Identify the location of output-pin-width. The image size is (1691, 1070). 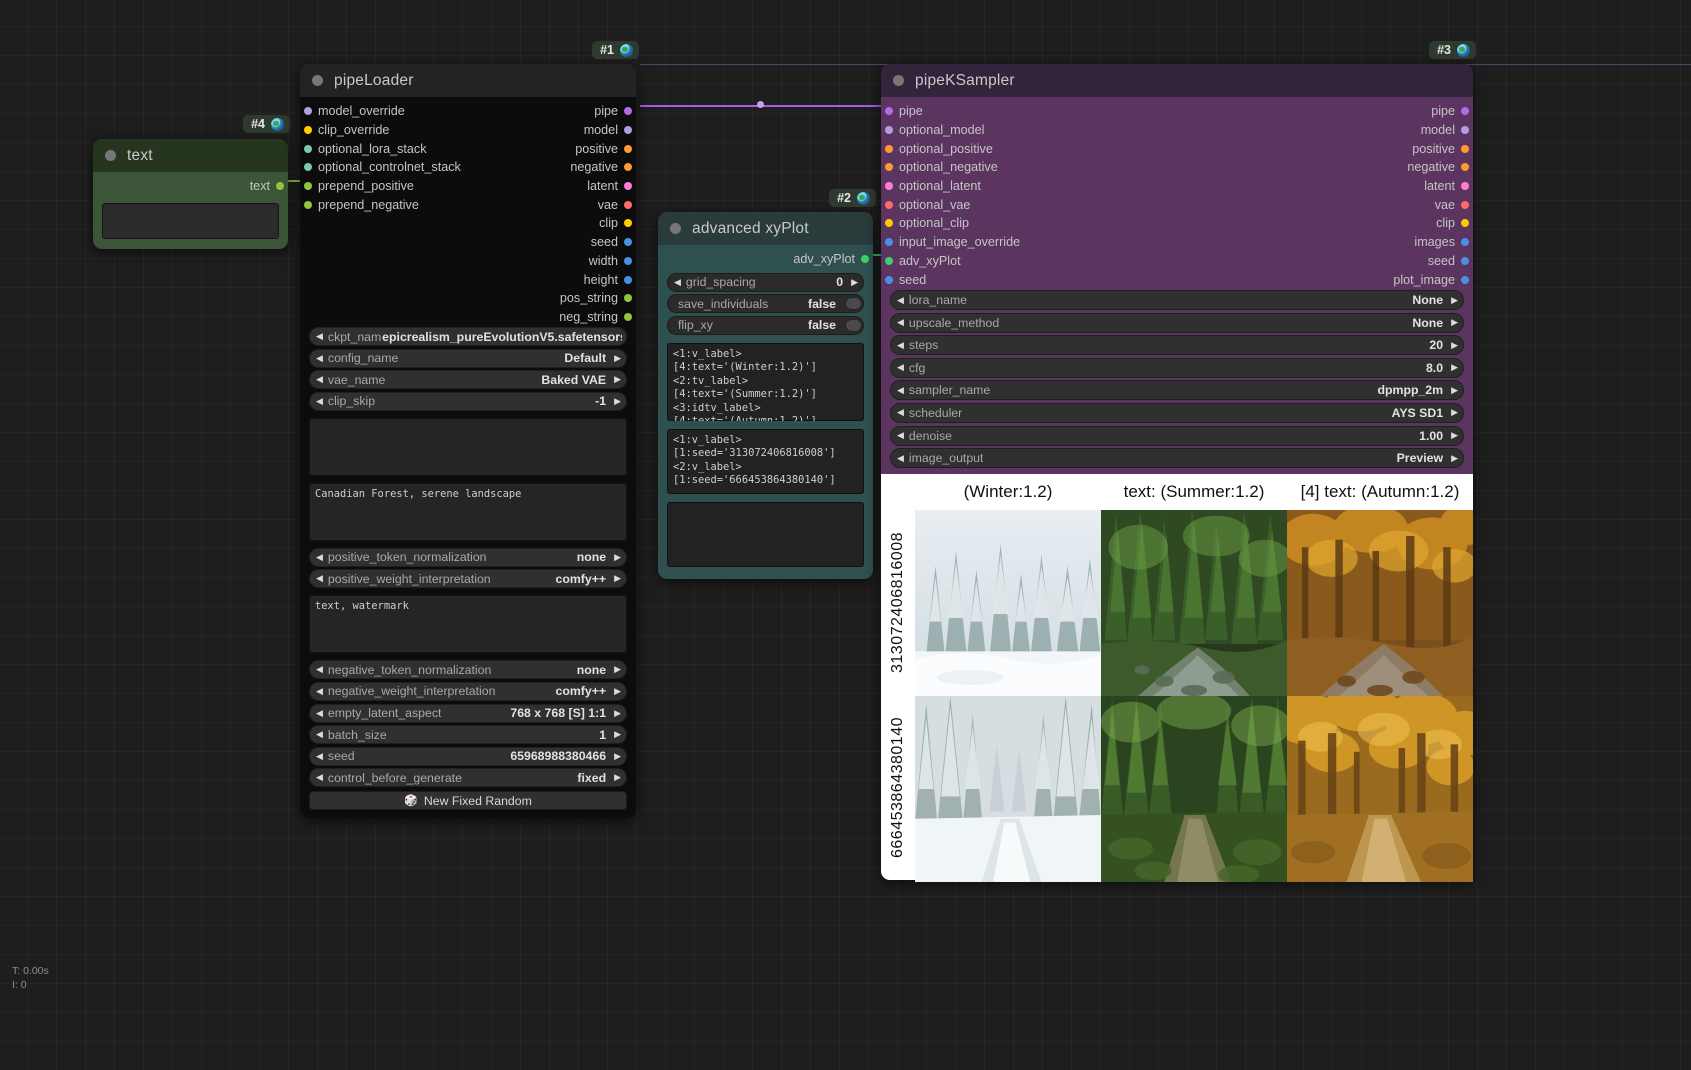
(628, 260).